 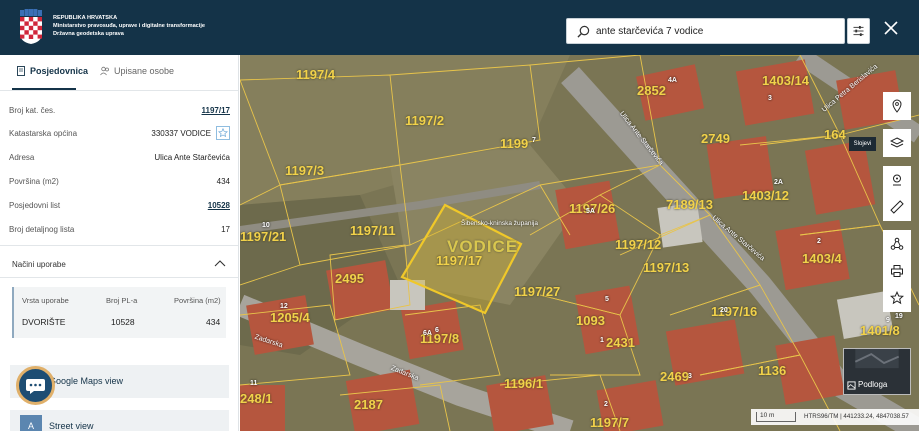 I want to click on org-line-3: Državna geodetska uprava, so click(x=88, y=34).